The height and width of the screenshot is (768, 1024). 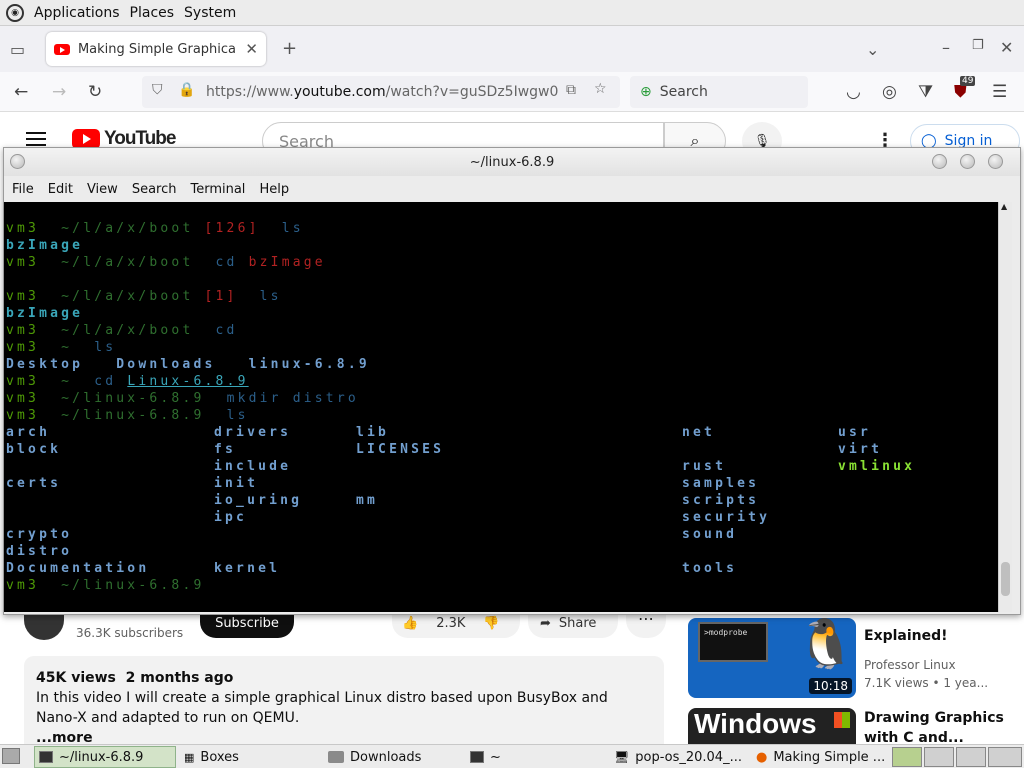 I want to click on minimize-icon: –, so click(x=946, y=47).